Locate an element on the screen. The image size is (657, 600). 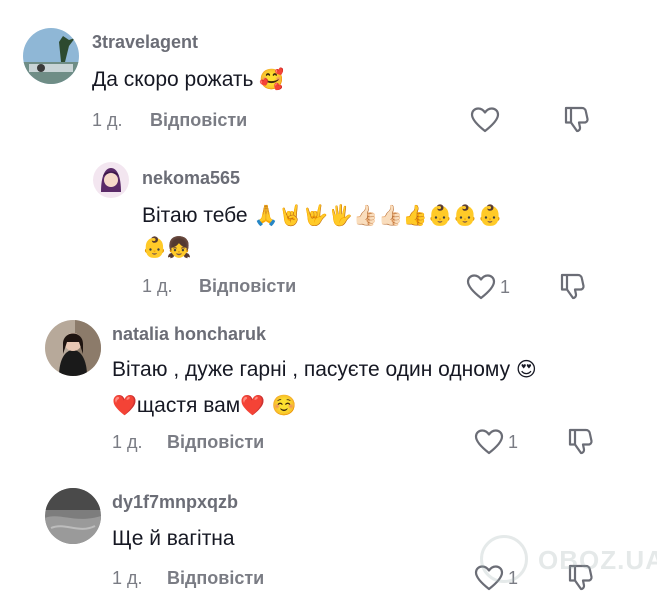
smiling-hearts-emoji: 🥰 is located at coordinates (272, 79).